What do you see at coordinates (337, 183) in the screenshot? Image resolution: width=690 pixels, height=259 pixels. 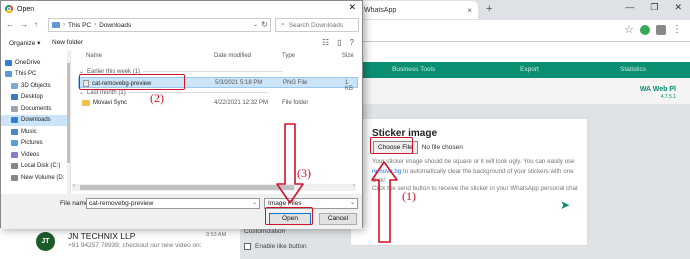 I see `annotation-arrows` at bounding box center [337, 183].